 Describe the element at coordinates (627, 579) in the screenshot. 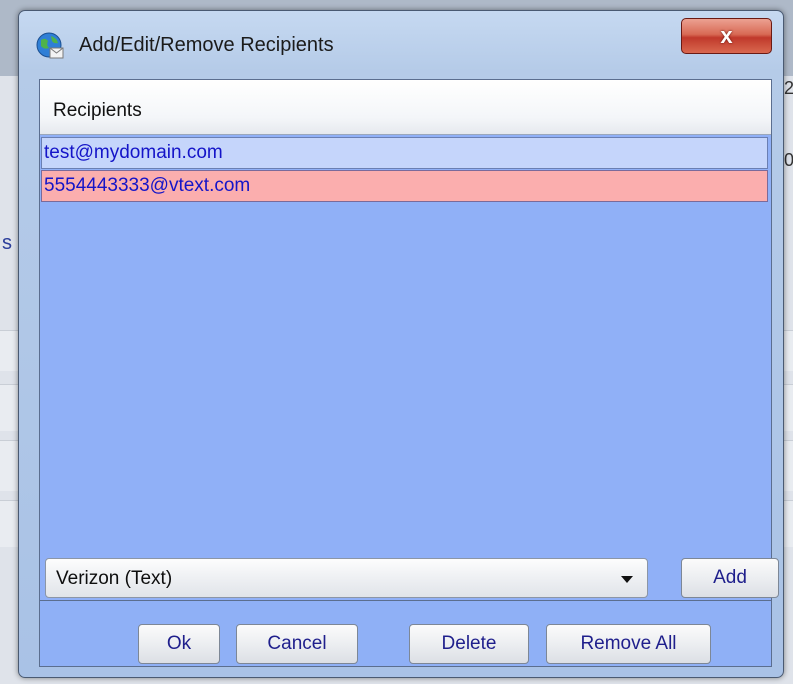

I see `chevron-down-icon` at that location.